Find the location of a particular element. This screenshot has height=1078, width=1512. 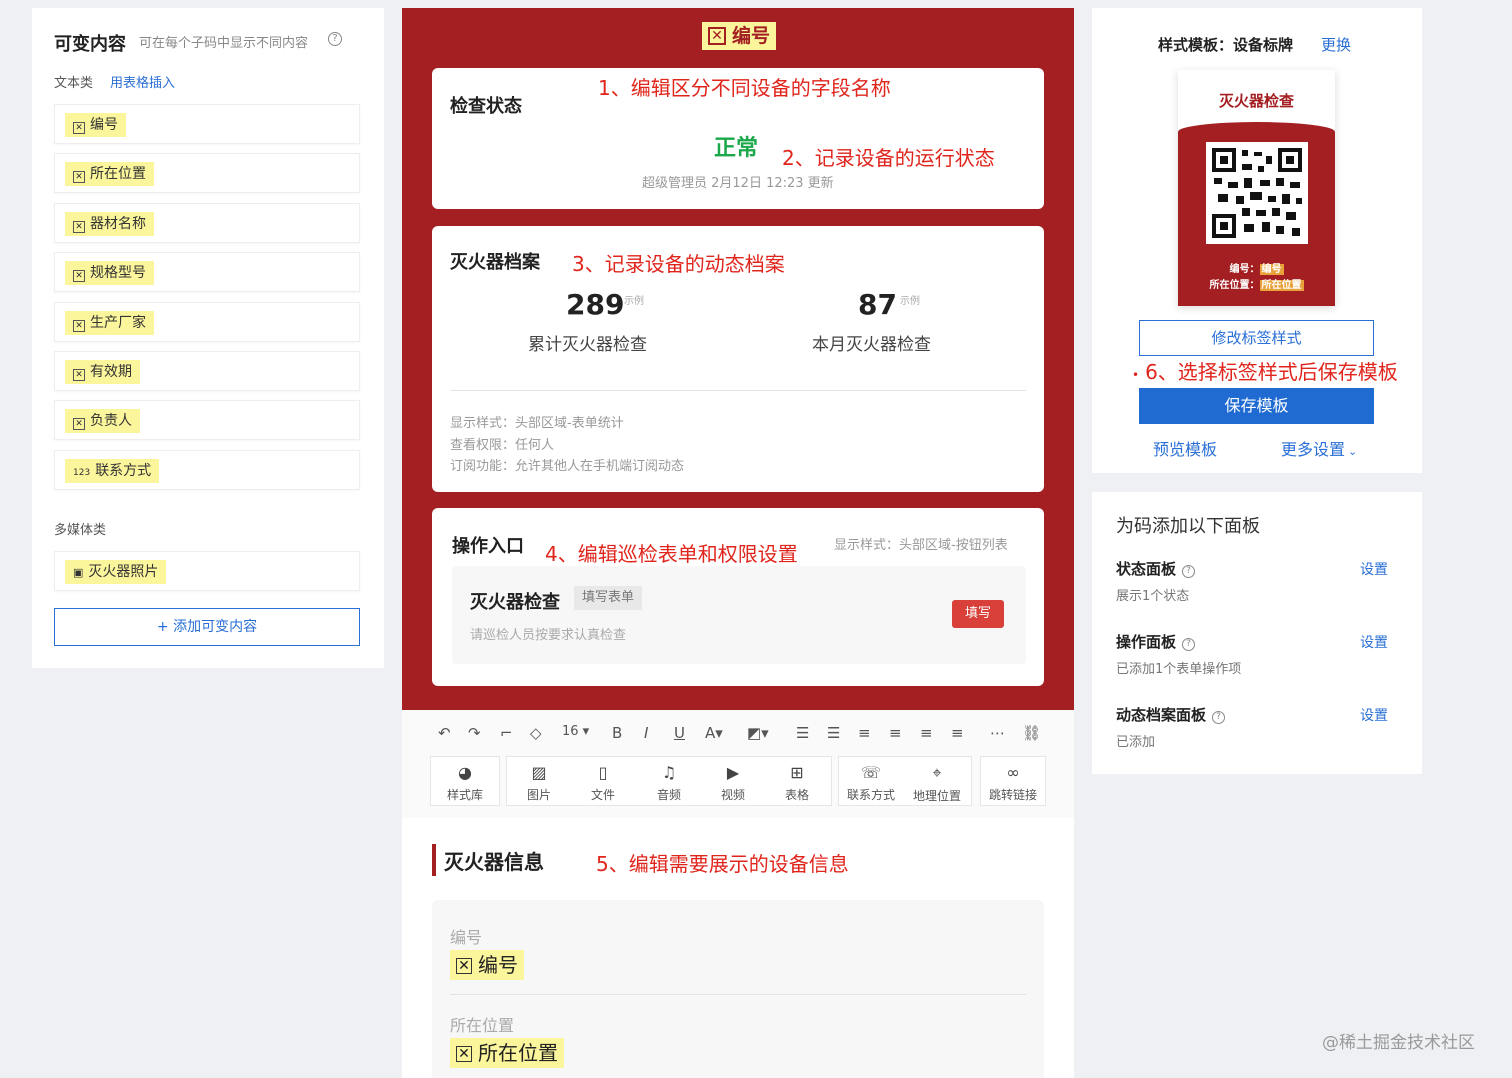

tool-label: 地理位置 is located at coordinates (936, 796).